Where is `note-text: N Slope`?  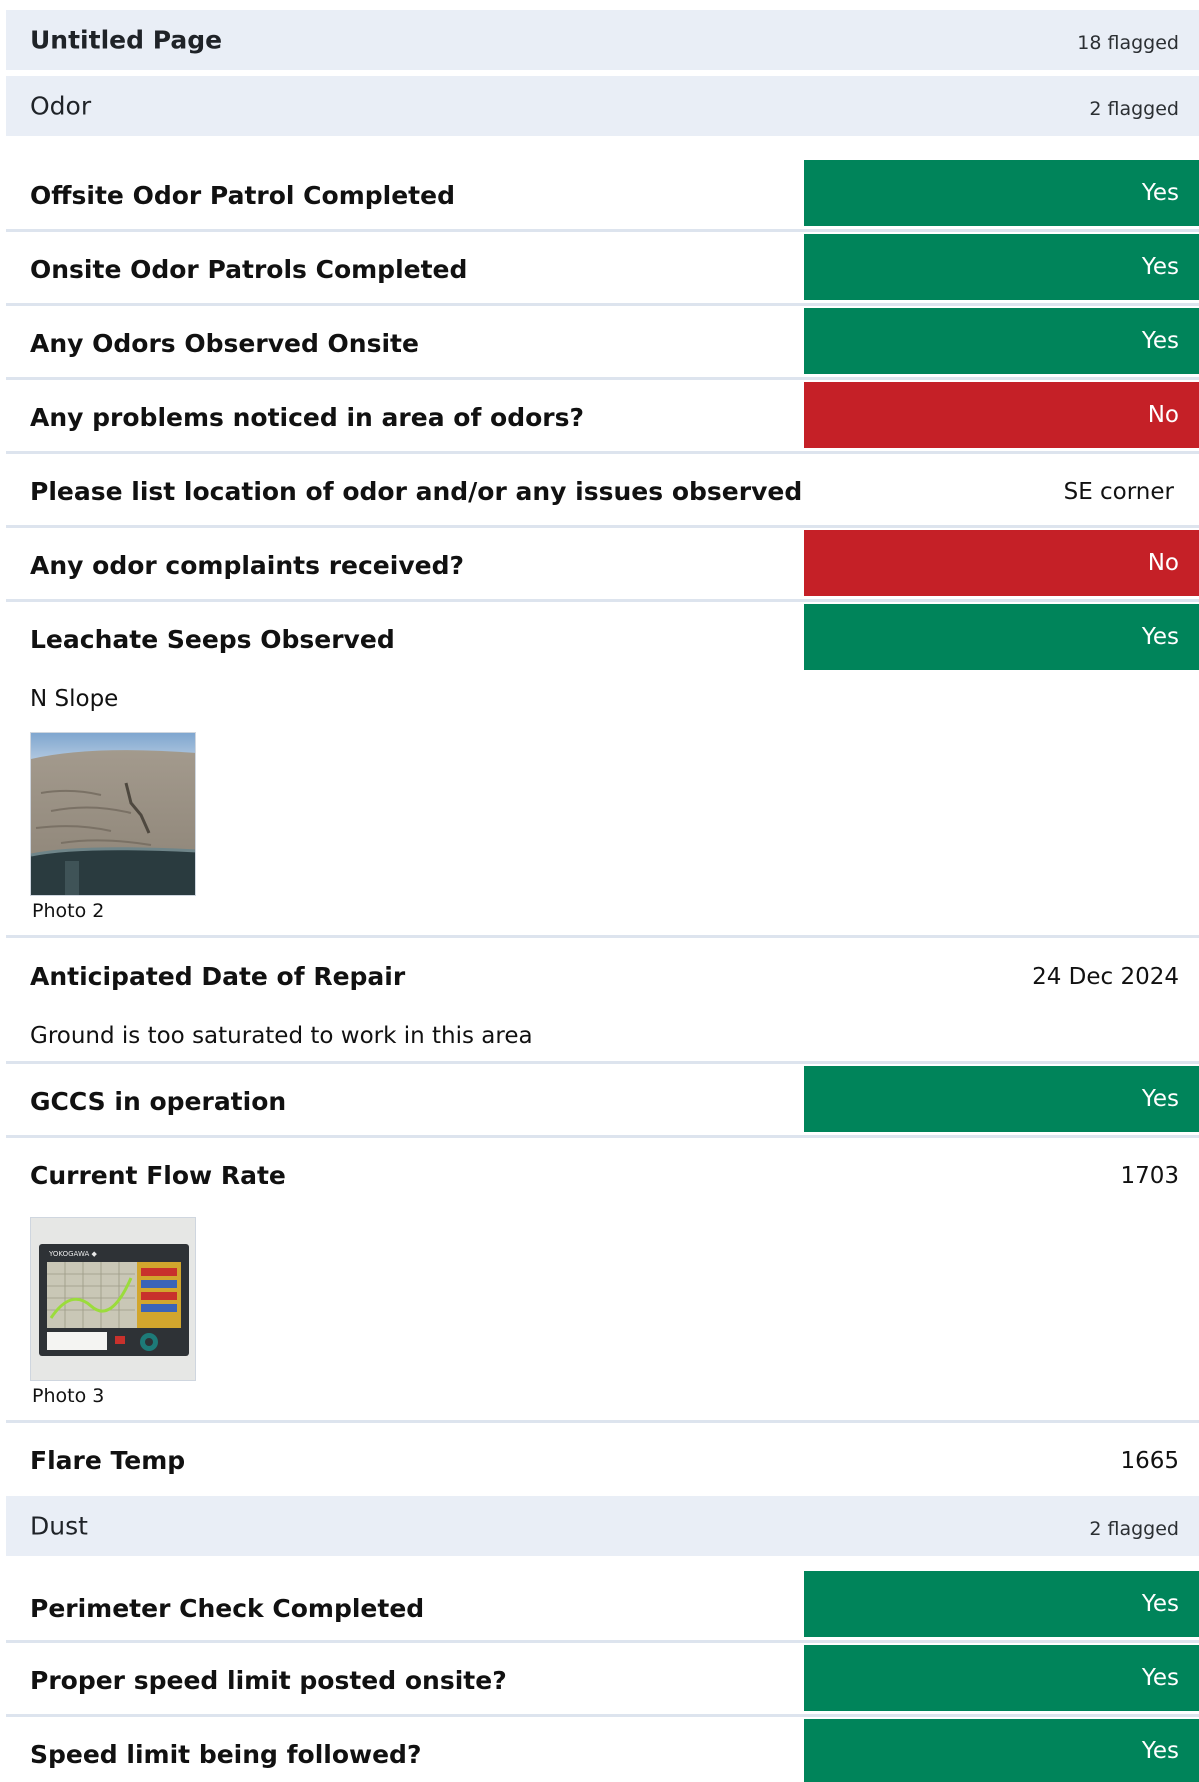 note-text: N Slope is located at coordinates (74, 699).